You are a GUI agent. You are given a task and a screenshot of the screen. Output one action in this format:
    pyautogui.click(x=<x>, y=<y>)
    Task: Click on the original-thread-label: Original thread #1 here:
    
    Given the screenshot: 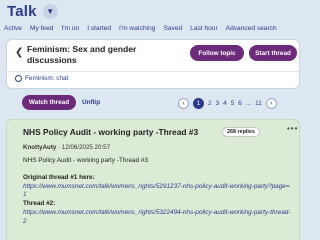 What is the action you would take?
    pyautogui.click(x=59, y=177)
    